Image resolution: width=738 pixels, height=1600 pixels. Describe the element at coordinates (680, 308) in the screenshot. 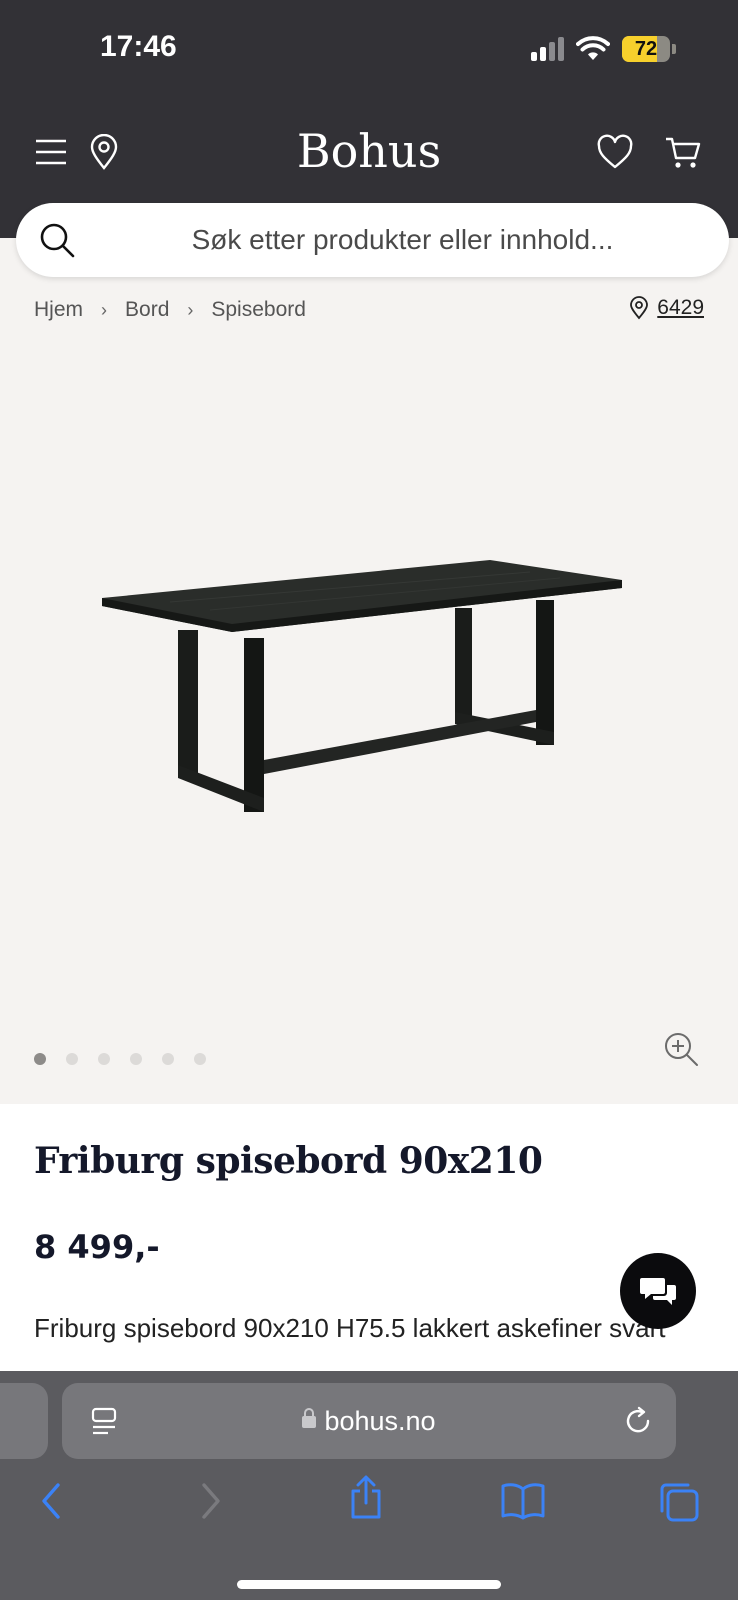

I see `postal-code: 6429` at that location.